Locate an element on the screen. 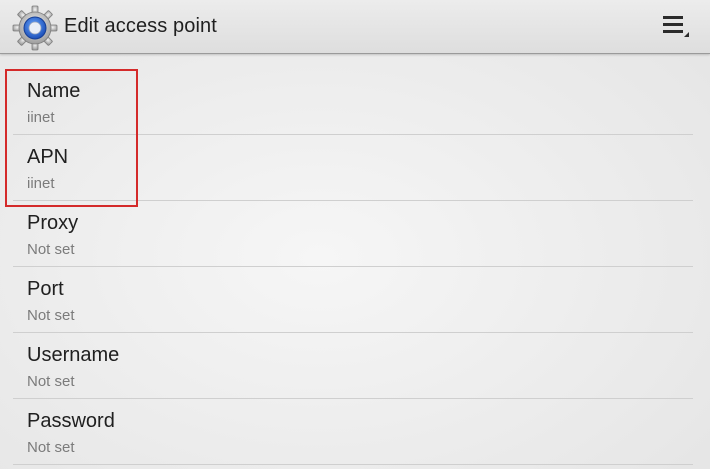 Image resolution: width=710 pixels, height=469 pixels. preference-title: Password is located at coordinates (71, 421).